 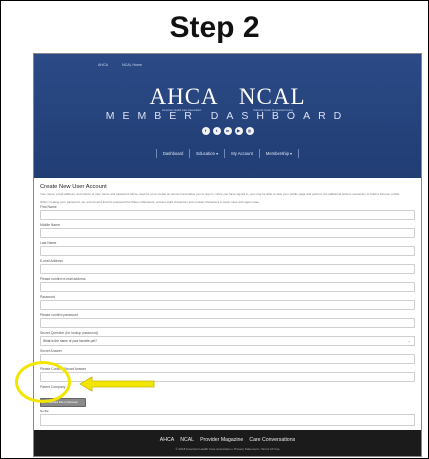 What do you see at coordinates (103, 65) in the screenshot?
I see `top-nav-link-ahca: AHCA` at bounding box center [103, 65].